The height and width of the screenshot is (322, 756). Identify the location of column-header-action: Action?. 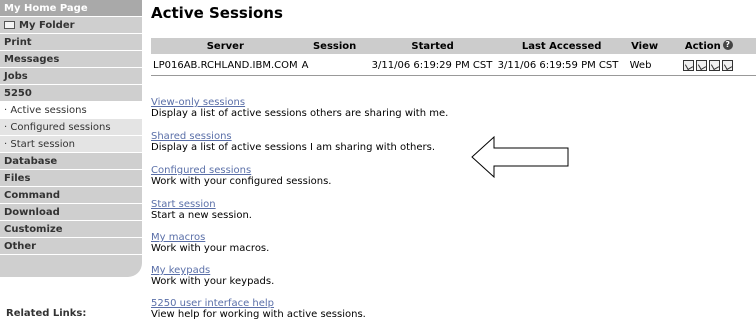
(708, 46).